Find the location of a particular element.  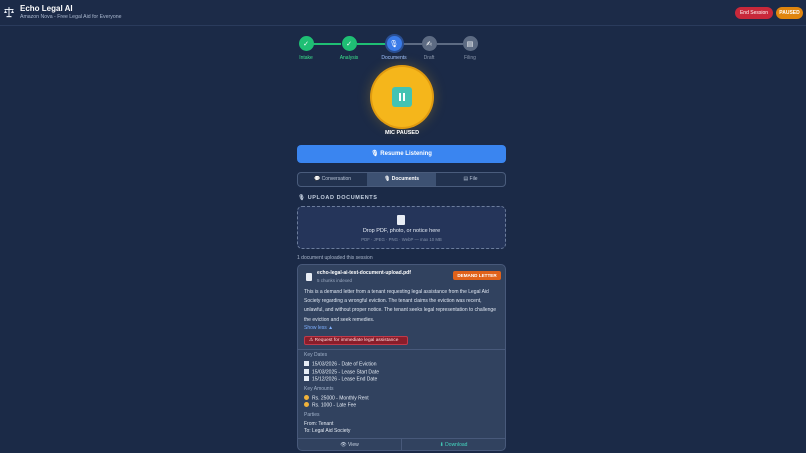

tab-bar: 💬 Conversation 🎙 Documents ▤ File is located at coordinates (401, 179).